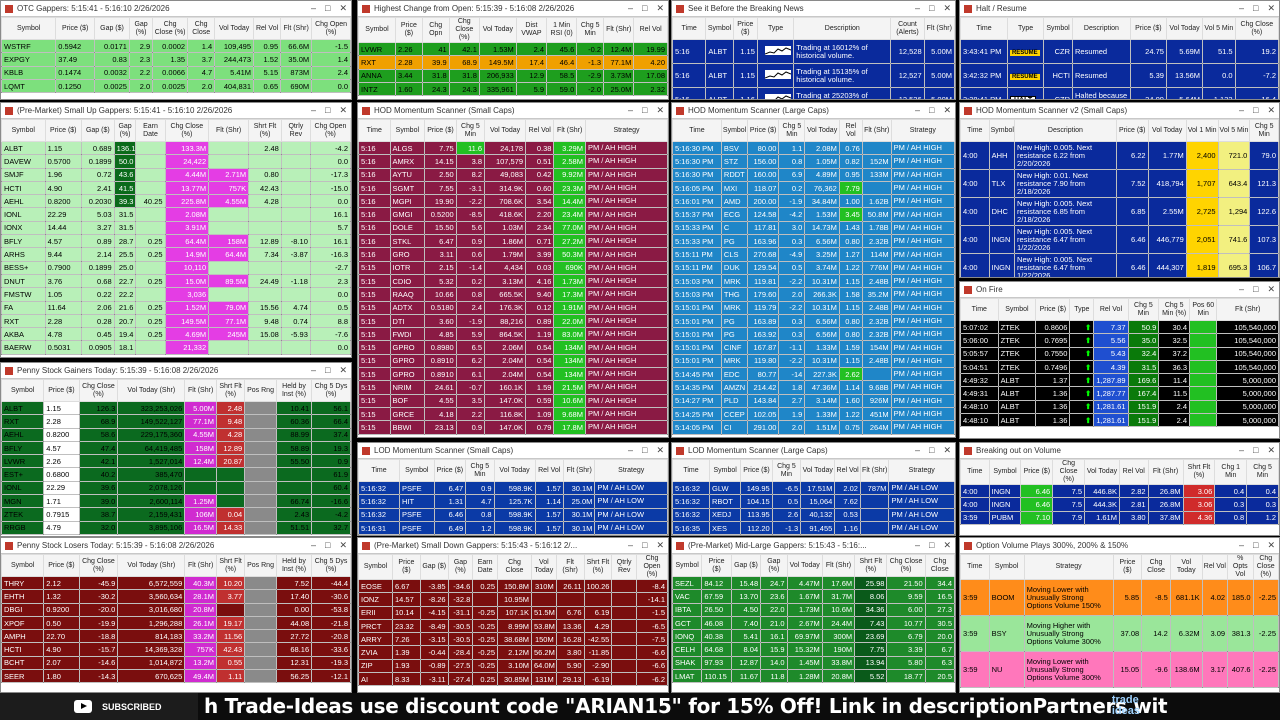 Image resolution: width=1280 pixels, height=720 pixels. I want to click on column-header: % Opts Vol, so click(1240, 567).